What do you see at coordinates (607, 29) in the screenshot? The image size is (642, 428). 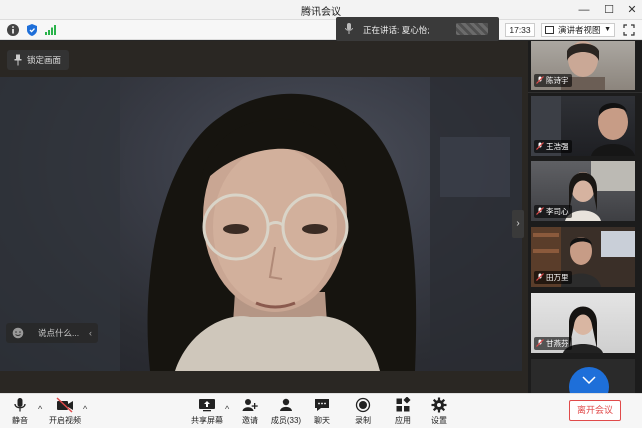 I see `chevron-down-icon: ▼` at bounding box center [607, 29].